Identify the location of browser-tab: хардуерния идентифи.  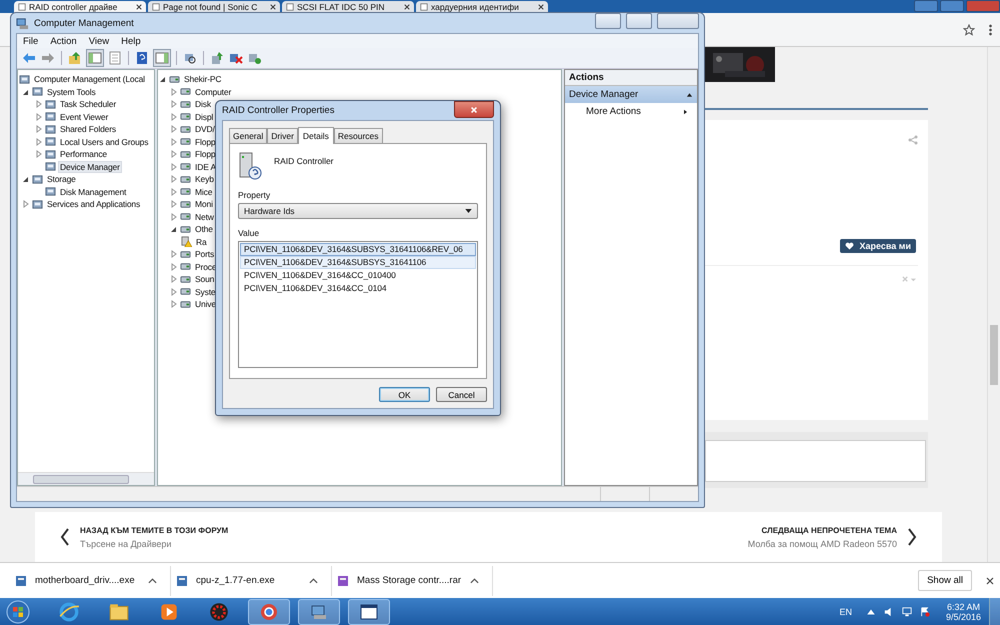
(482, 7).